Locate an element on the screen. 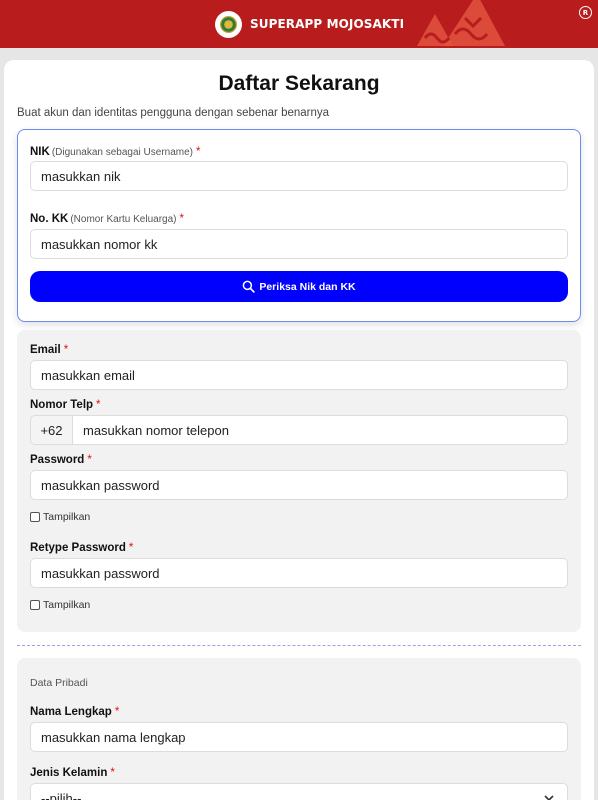  check-nik-kk-button: Periksa Nik dan KK is located at coordinates (299, 286).